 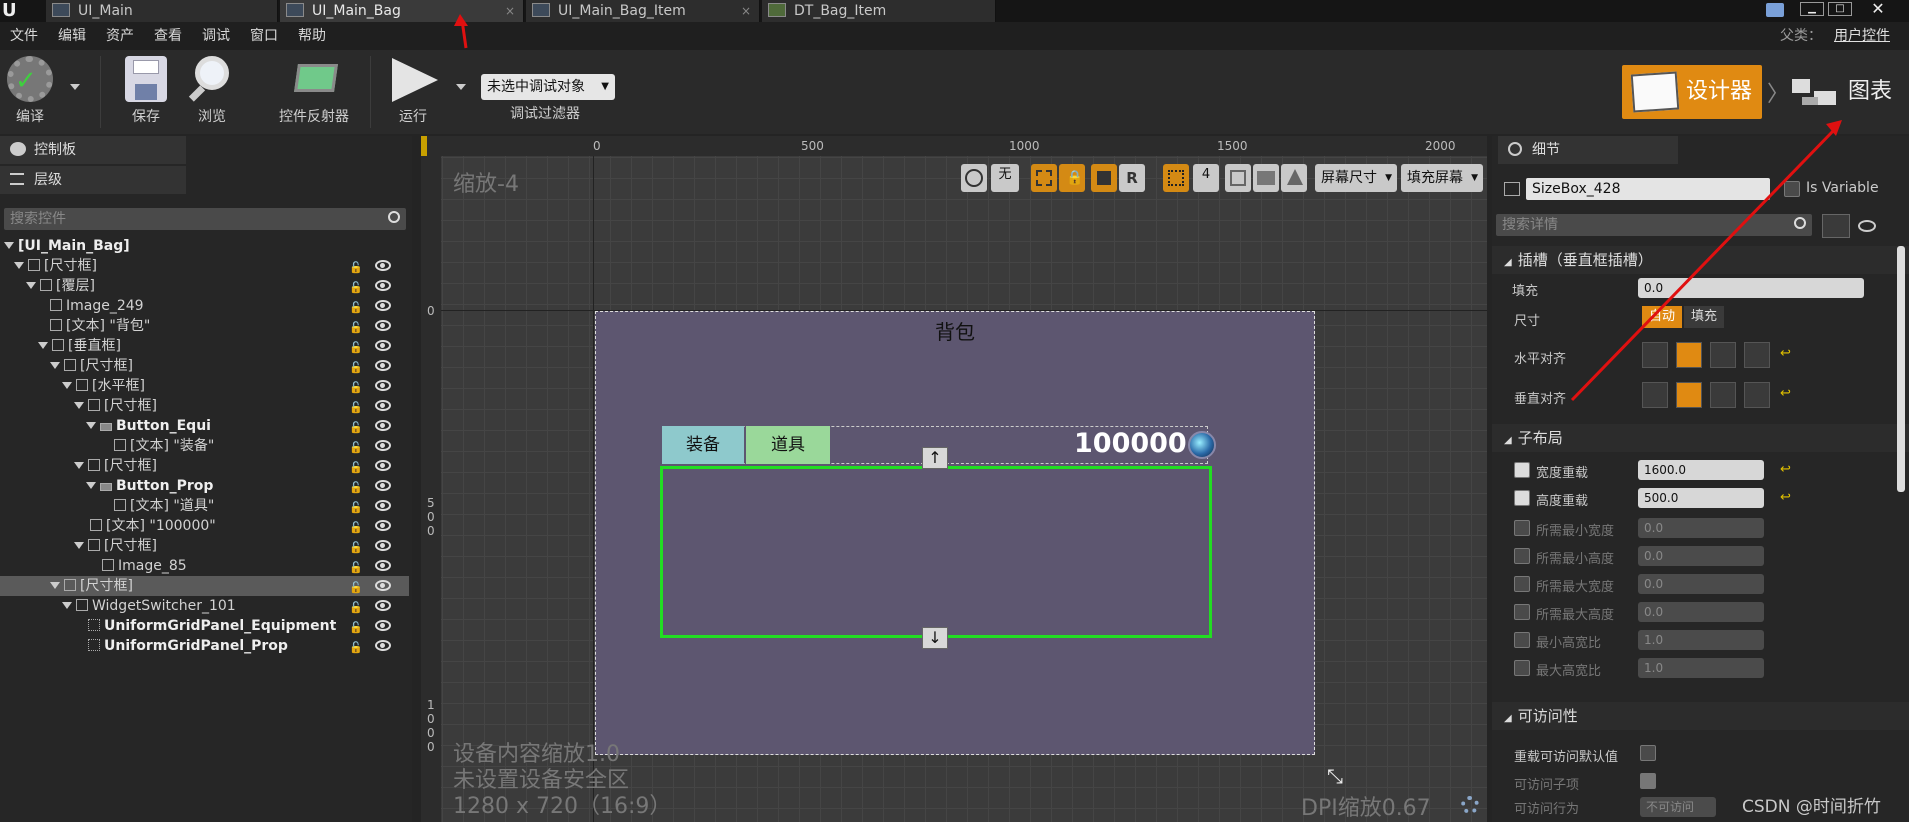 I want to click on annotation-arrowhead-tab, so click(x=461, y=20).